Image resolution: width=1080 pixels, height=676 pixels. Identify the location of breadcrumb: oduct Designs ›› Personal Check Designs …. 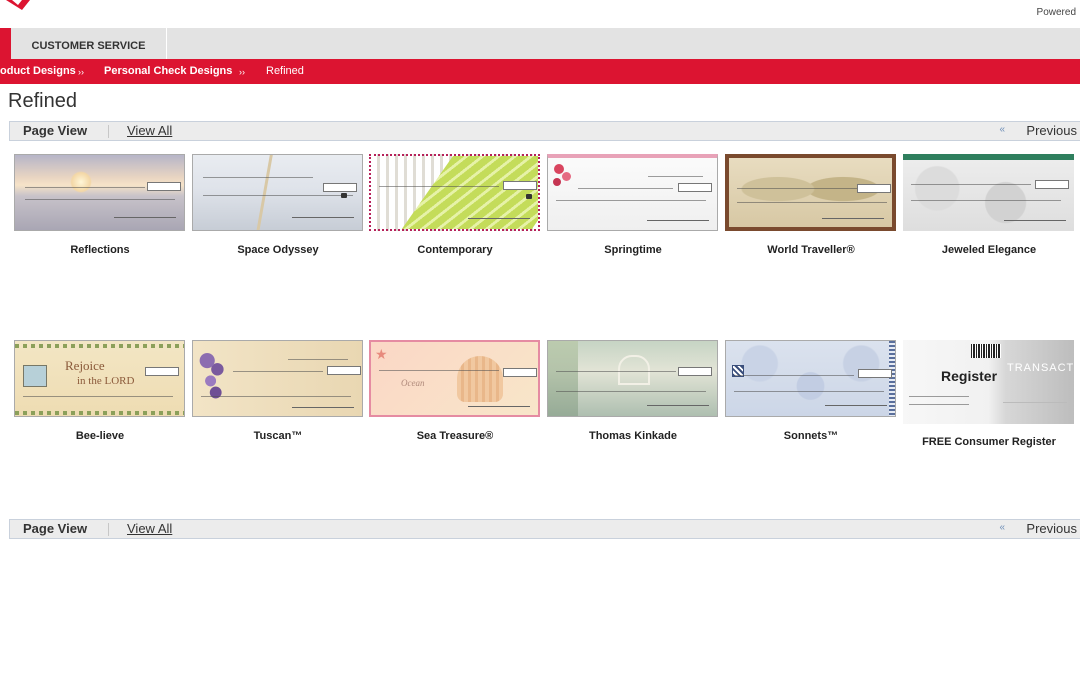
(540, 71).